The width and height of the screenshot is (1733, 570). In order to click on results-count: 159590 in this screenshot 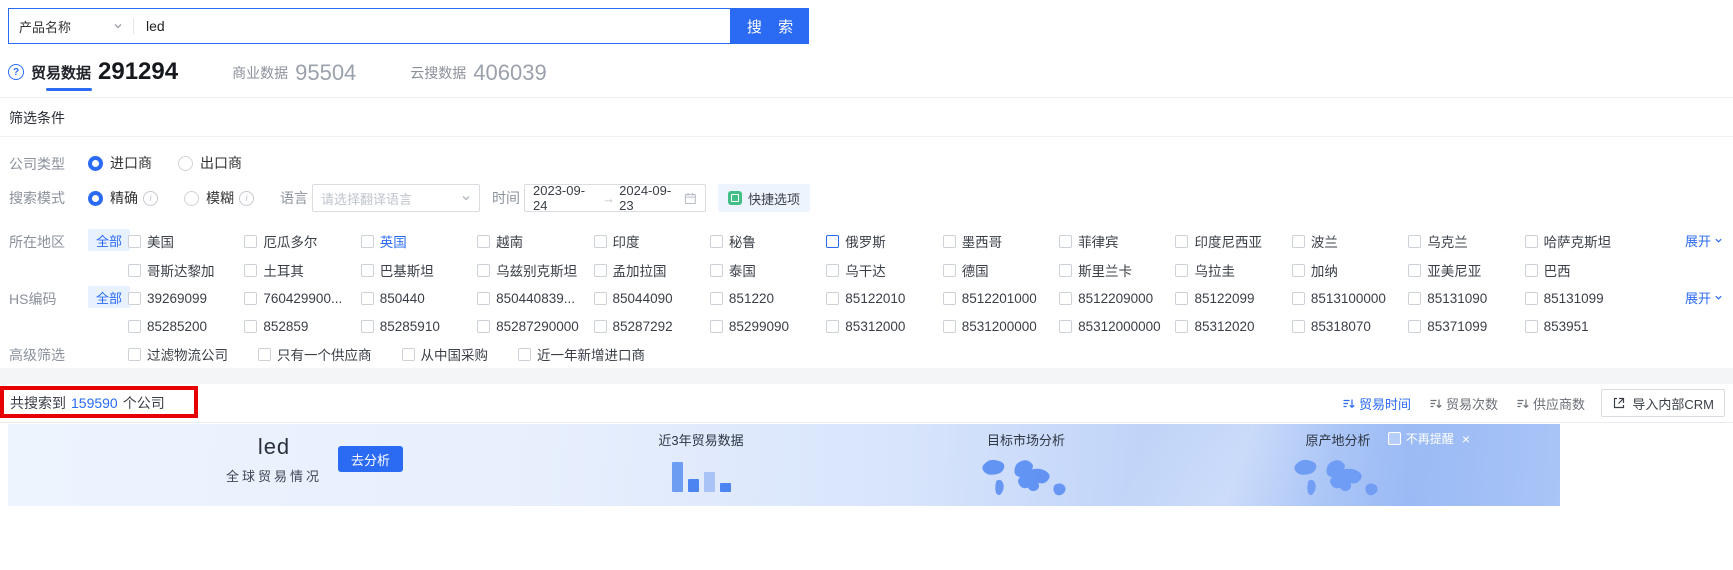, I will do `click(94, 403)`.